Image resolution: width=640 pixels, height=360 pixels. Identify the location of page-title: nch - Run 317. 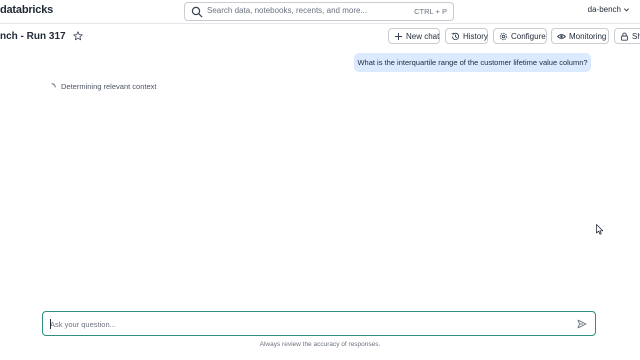
(33, 36).